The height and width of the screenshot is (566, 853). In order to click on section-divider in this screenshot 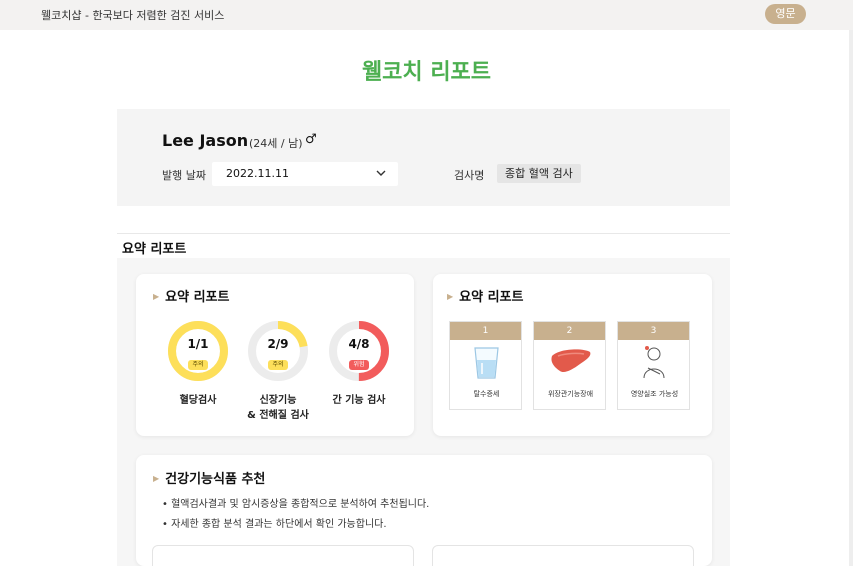, I will do `click(423, 233)`.